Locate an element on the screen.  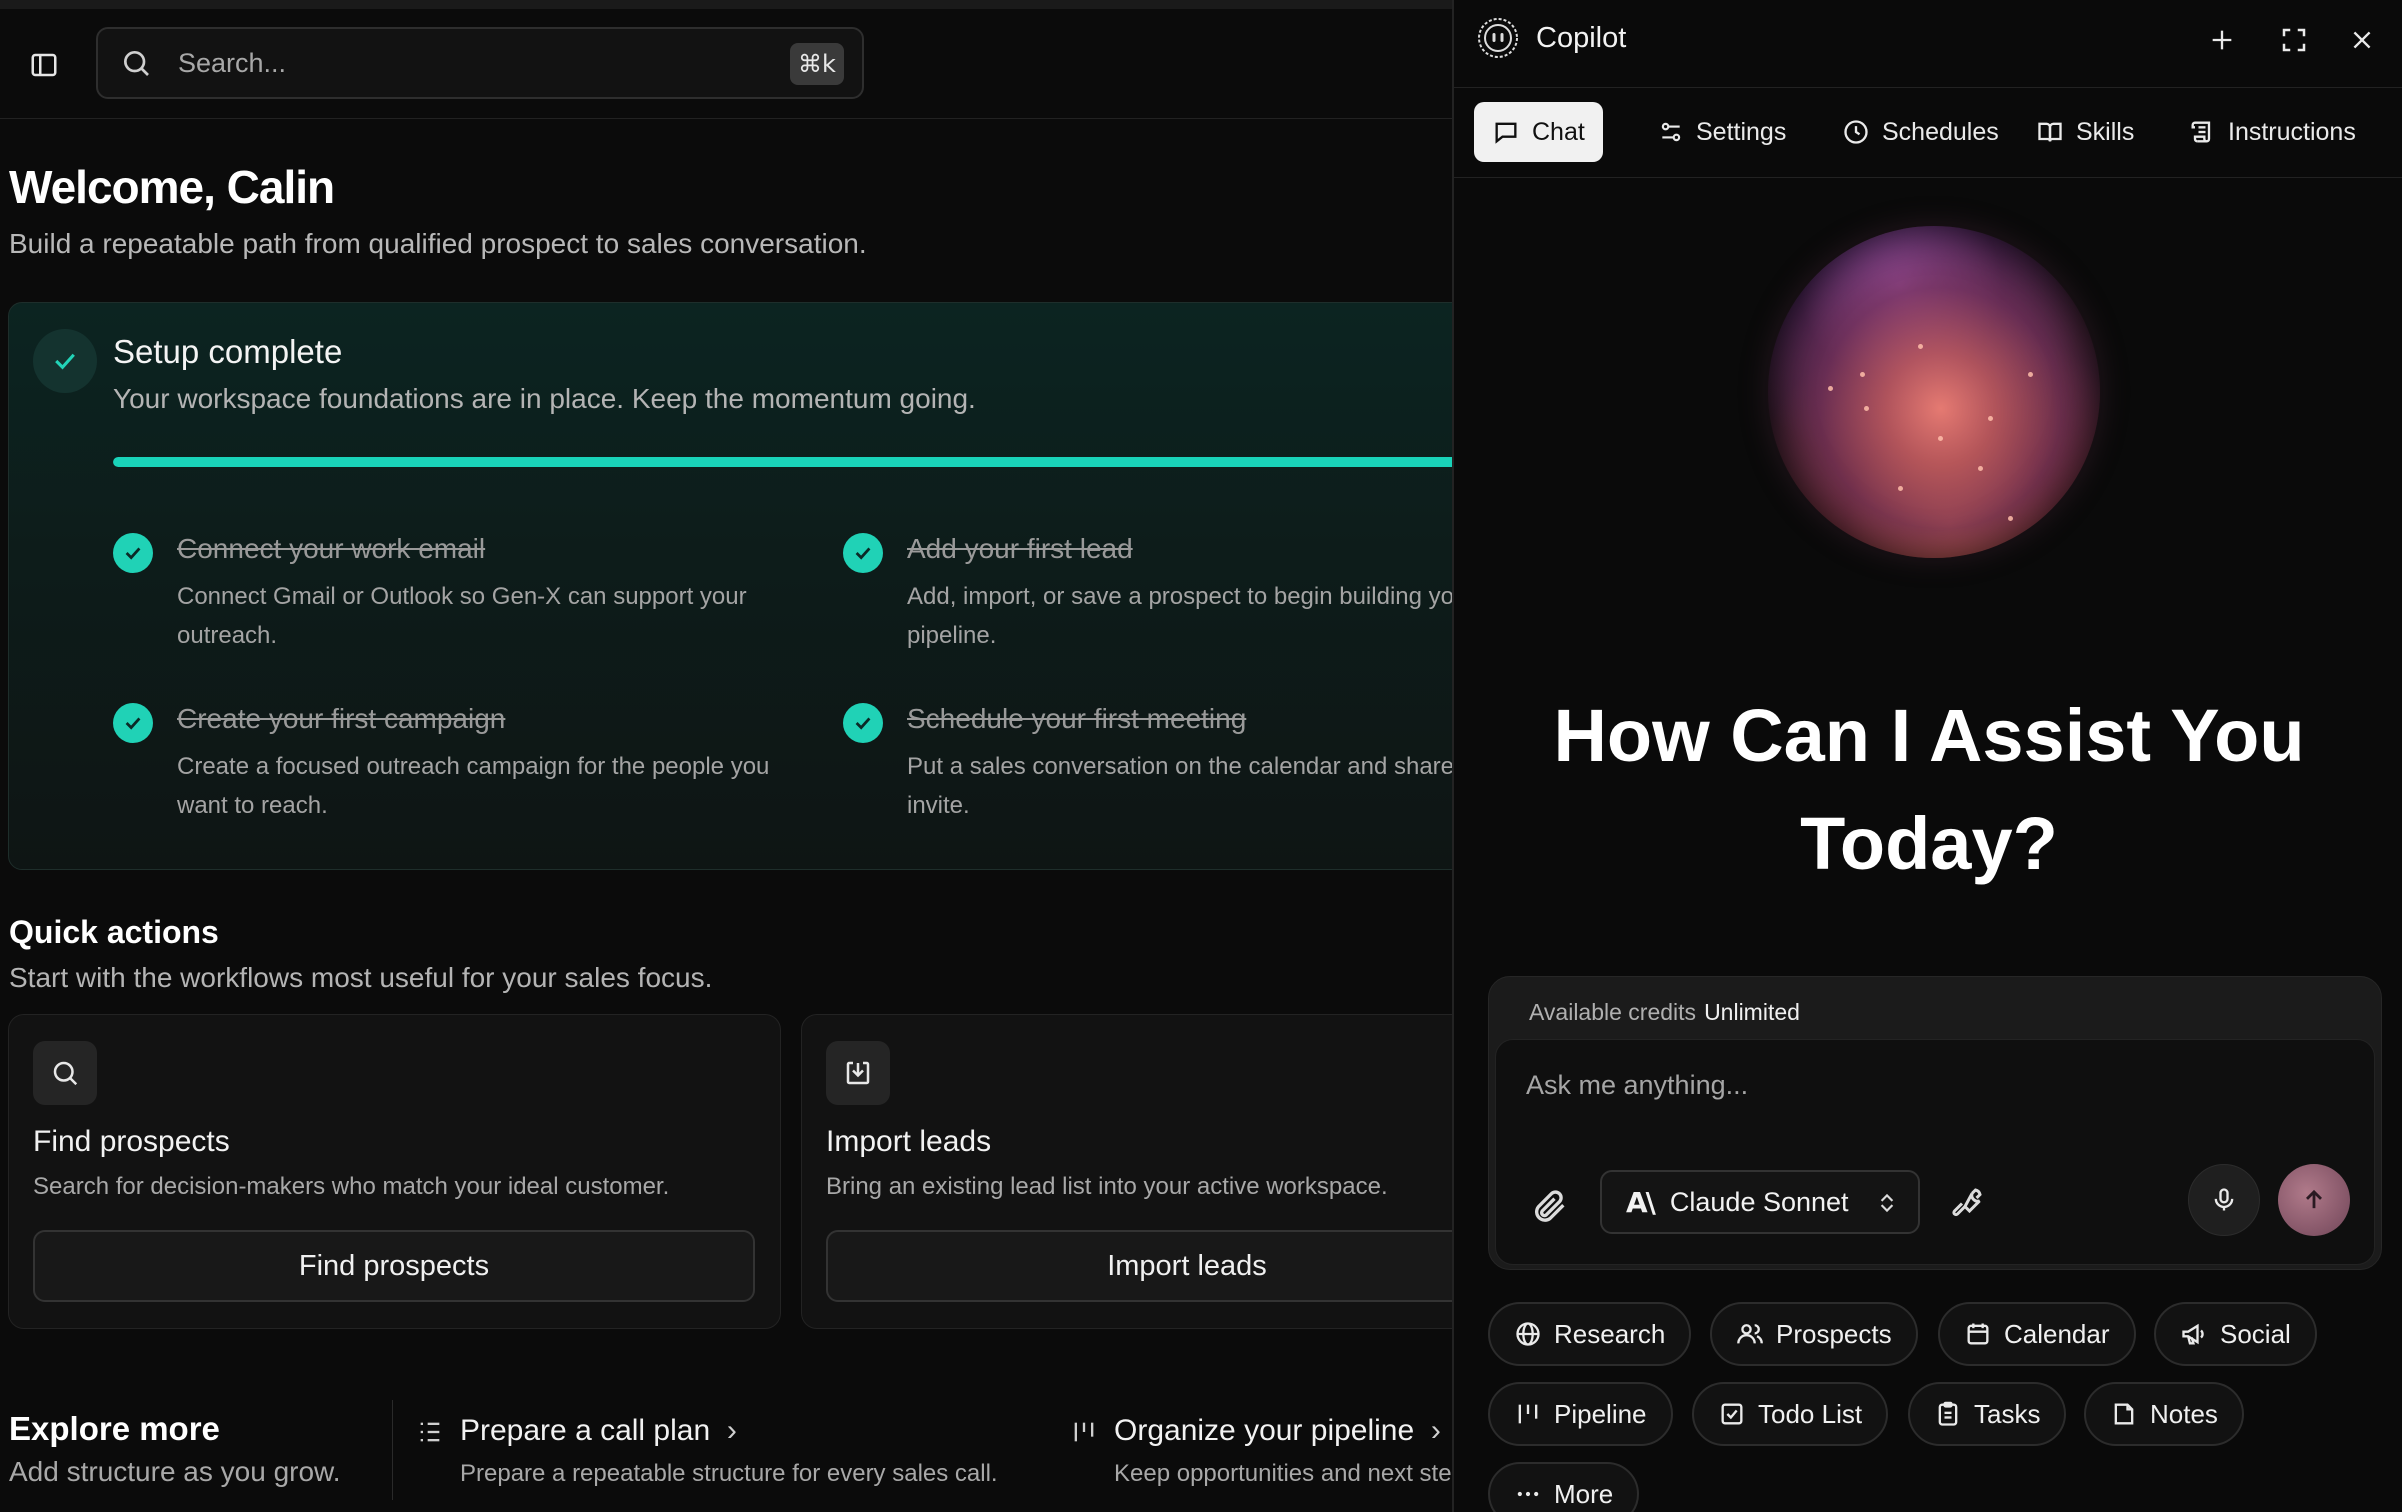
chat-input is located at coordinates (1936, 1095).